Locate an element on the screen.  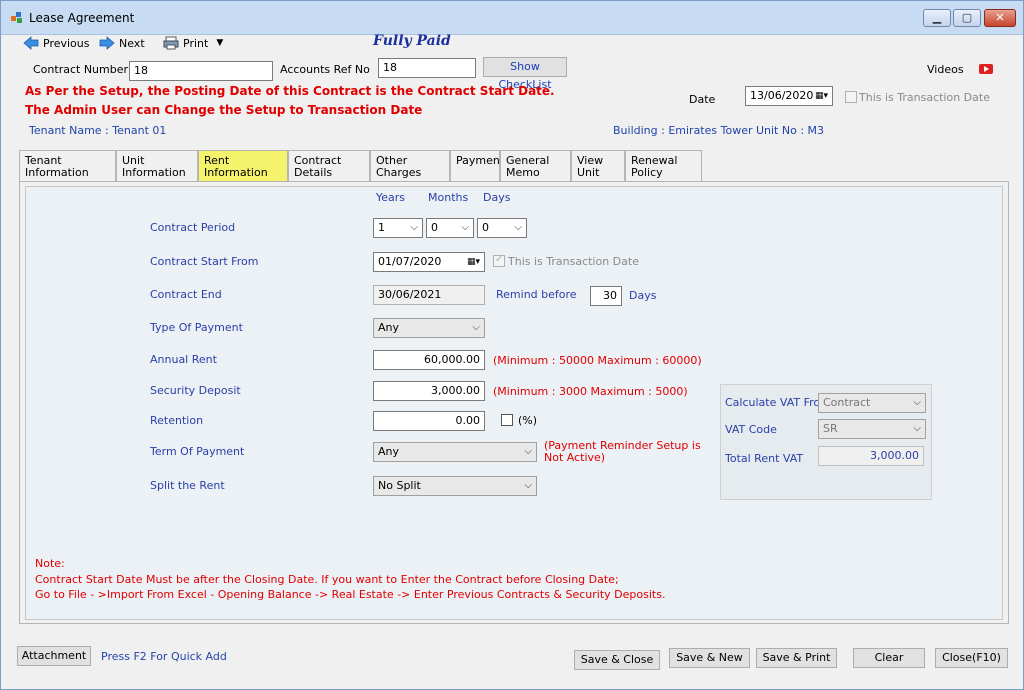
video-play-icon is located at coordinates (986, 69).